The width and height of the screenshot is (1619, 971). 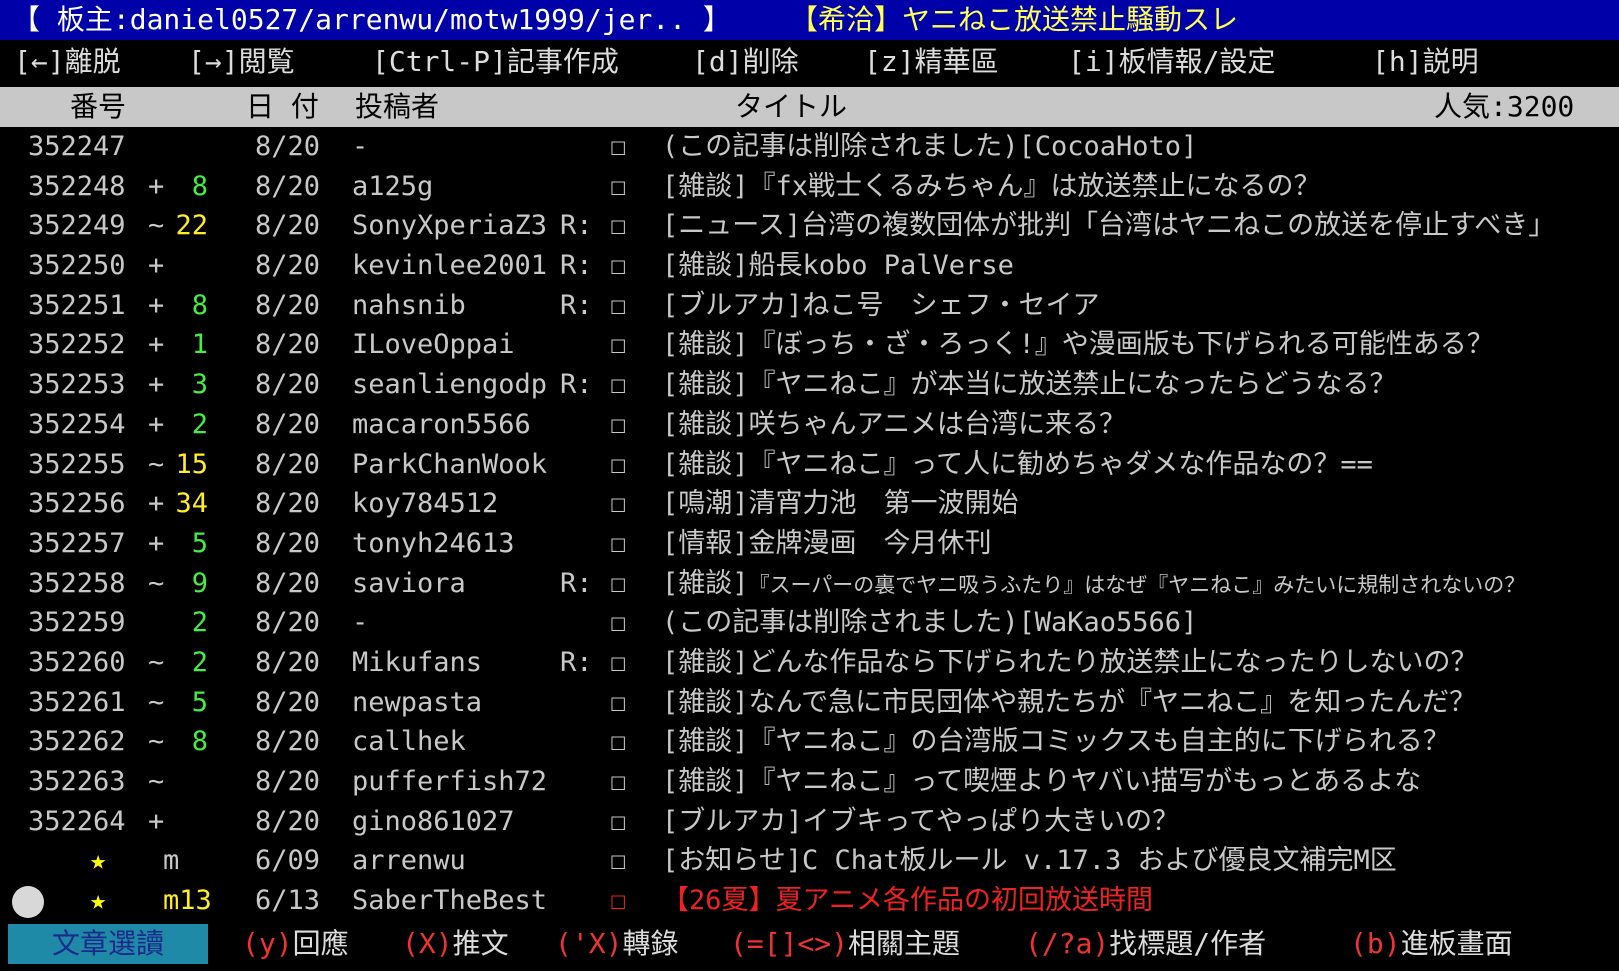 What do you see at coordinates (929, 147) in the screenshot?
I see `article-title: (この記事は削除されました)[CocoaHoto]` at bounding box center [929, 147].